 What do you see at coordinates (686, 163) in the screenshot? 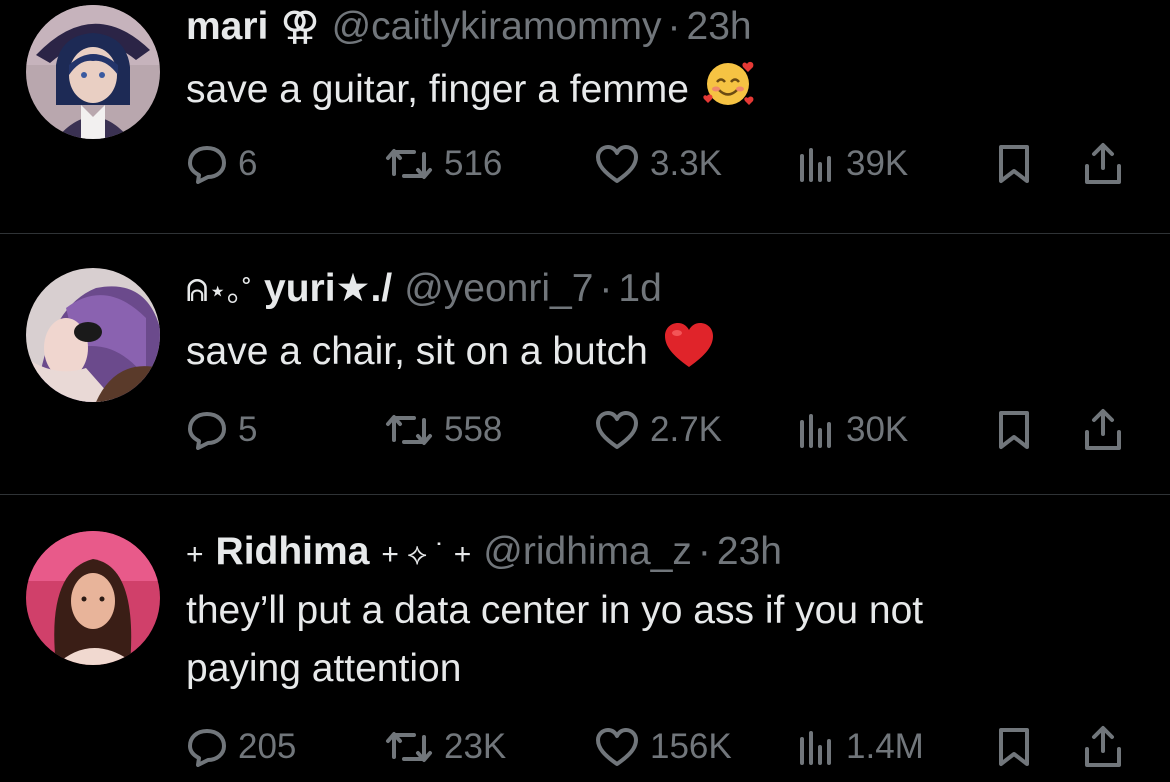
I see `like-count: 3.3K` at bounding box center [686, 163].